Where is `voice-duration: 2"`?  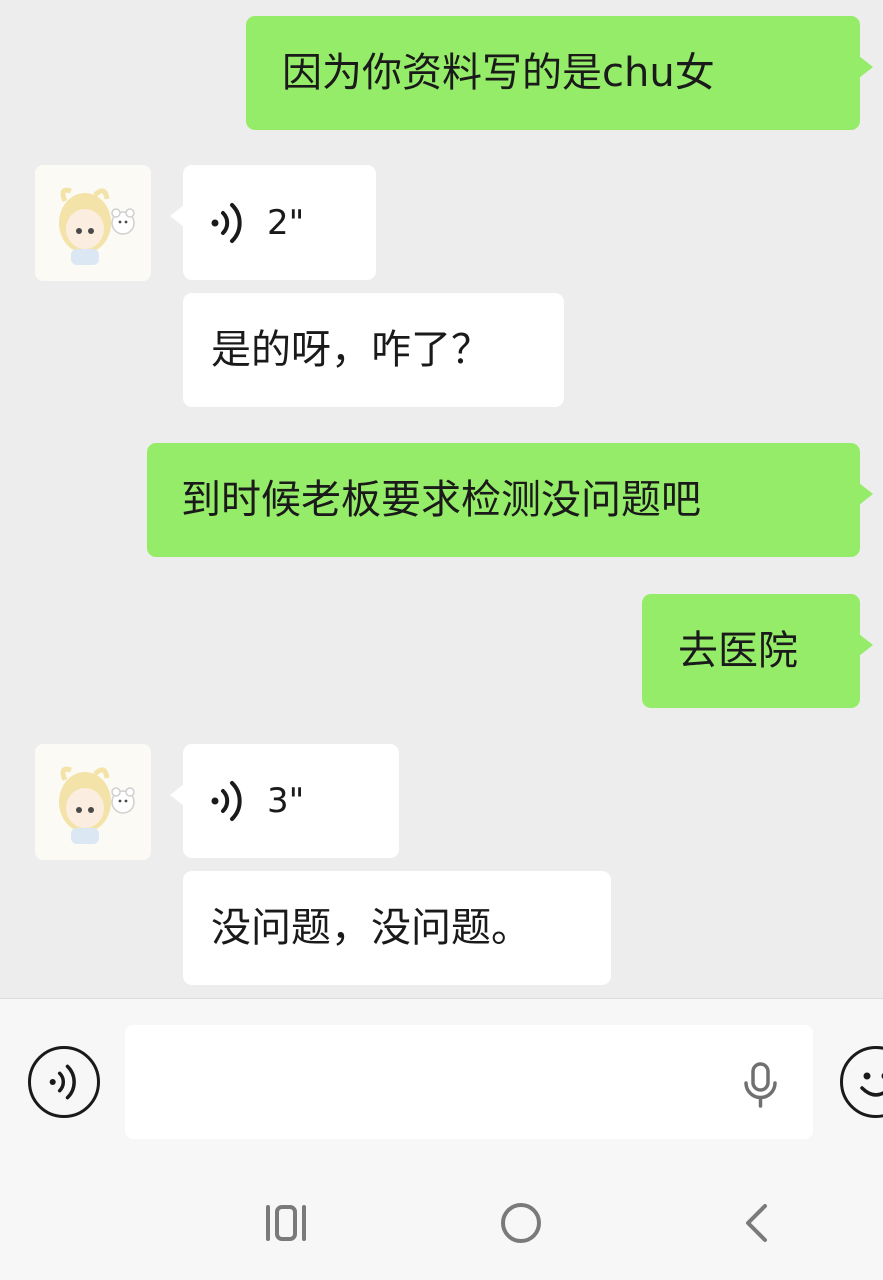 voice-duration: 2" is located at coordinates (286, 222).